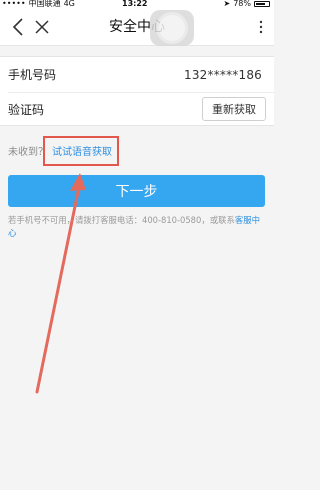 The height and width of the screenshot is (490, 320). Describe the element at coordinates (242, 4) in the screenshot. I see `battery-percent: 78%` at that location.